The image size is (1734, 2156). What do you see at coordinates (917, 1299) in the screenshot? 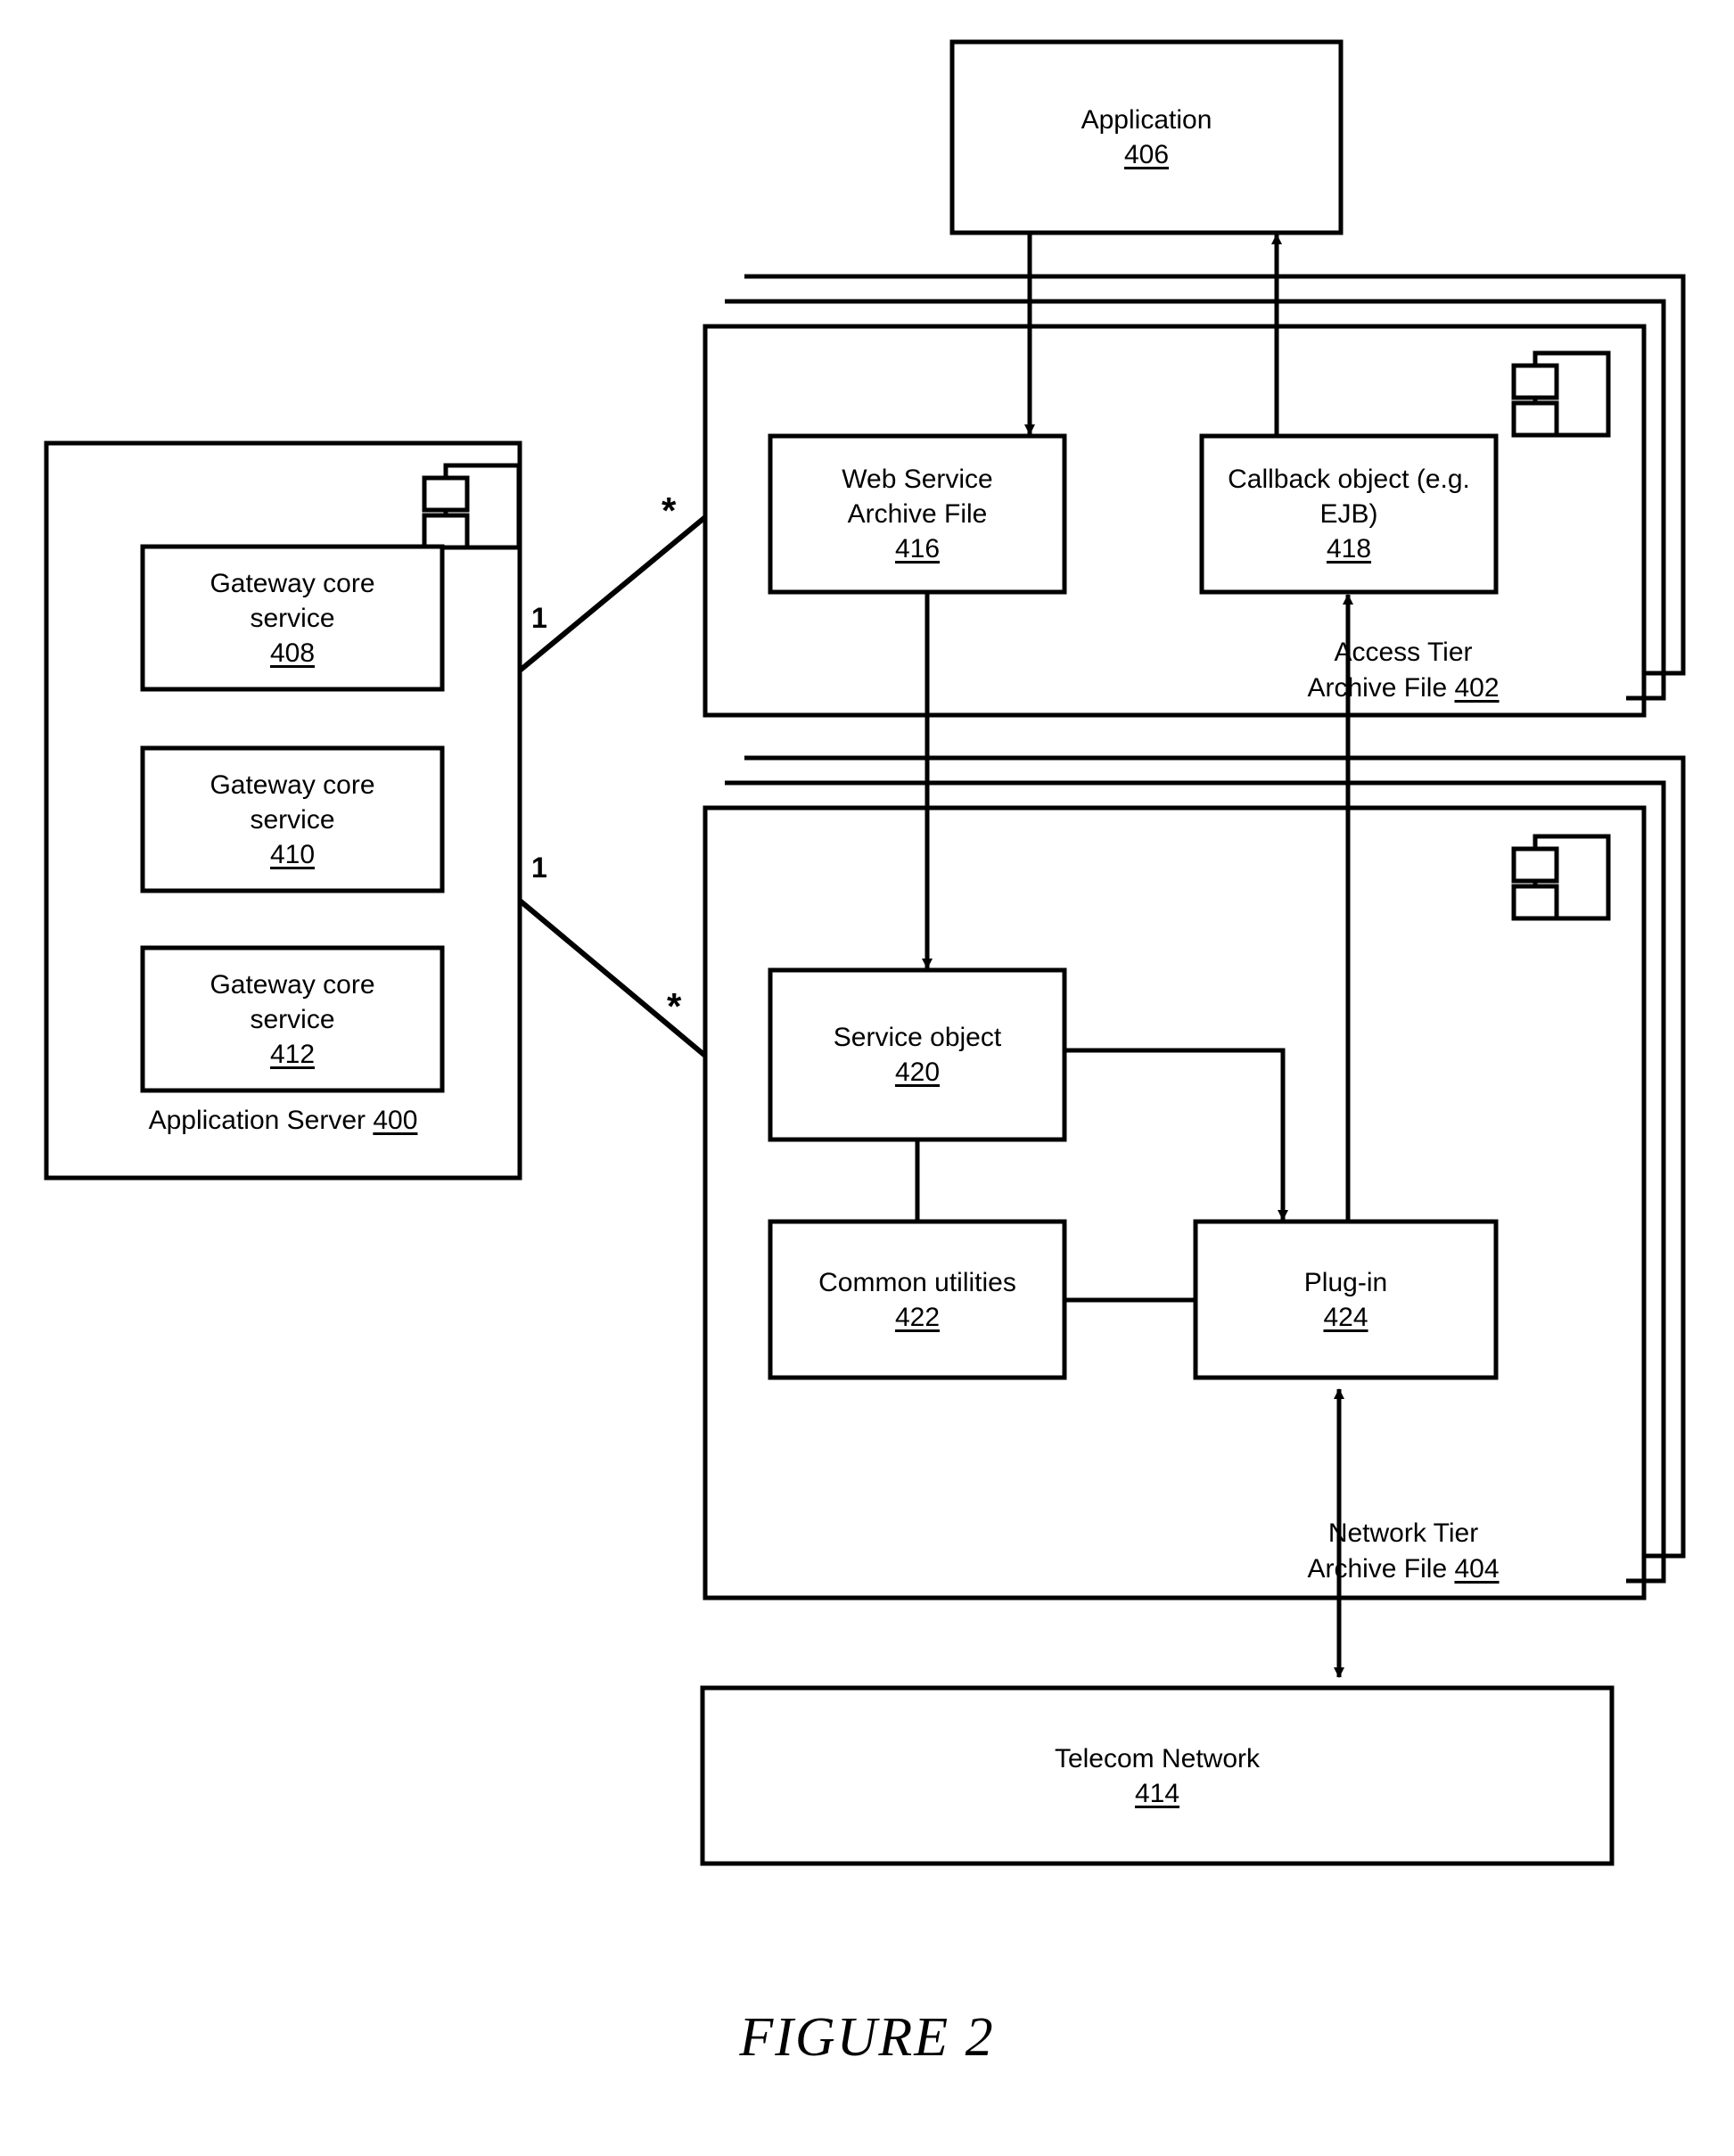
I see `common-utilities-box` at bounding box center [917, 1299].